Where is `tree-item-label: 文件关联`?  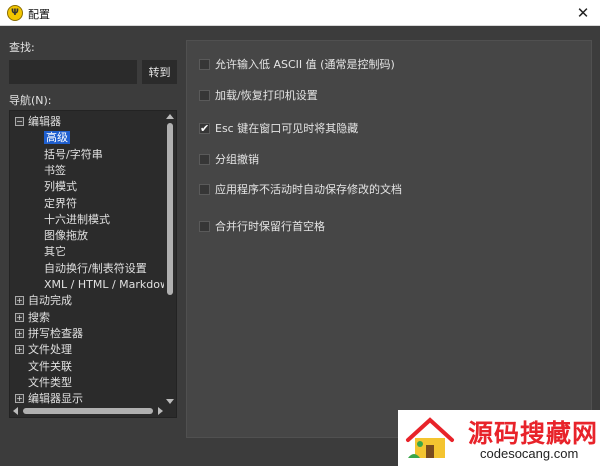
tree-item-label: 文件关联 is located at coordinates (50, 366).